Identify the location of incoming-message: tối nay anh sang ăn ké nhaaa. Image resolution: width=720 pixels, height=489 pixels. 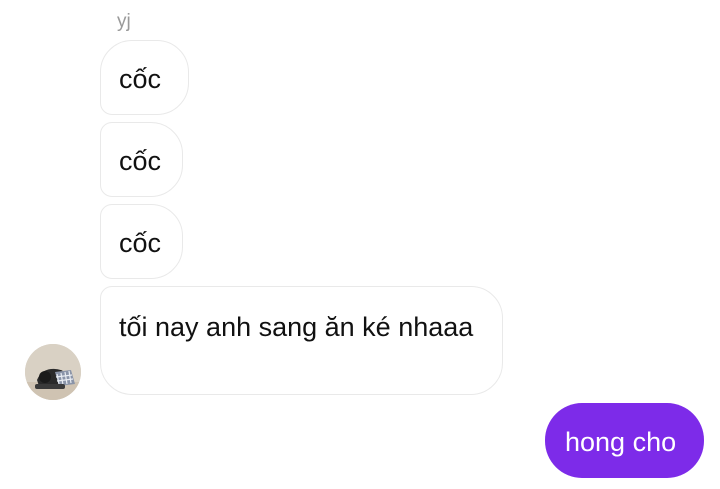
(301, 340).